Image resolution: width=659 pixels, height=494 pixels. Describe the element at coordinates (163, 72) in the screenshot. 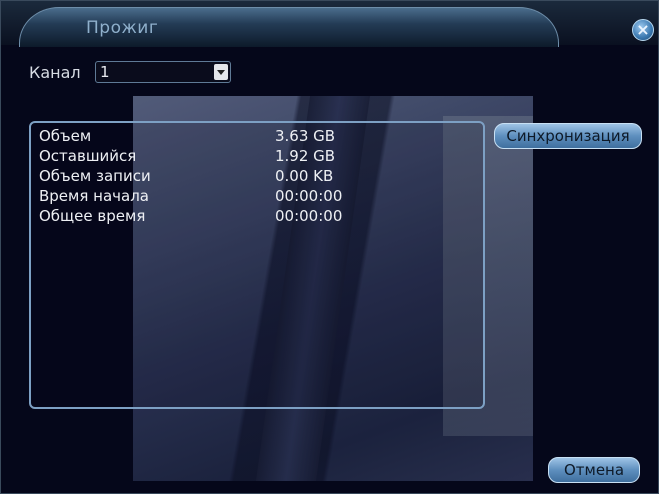

I see `channel-select: 1` at that location.